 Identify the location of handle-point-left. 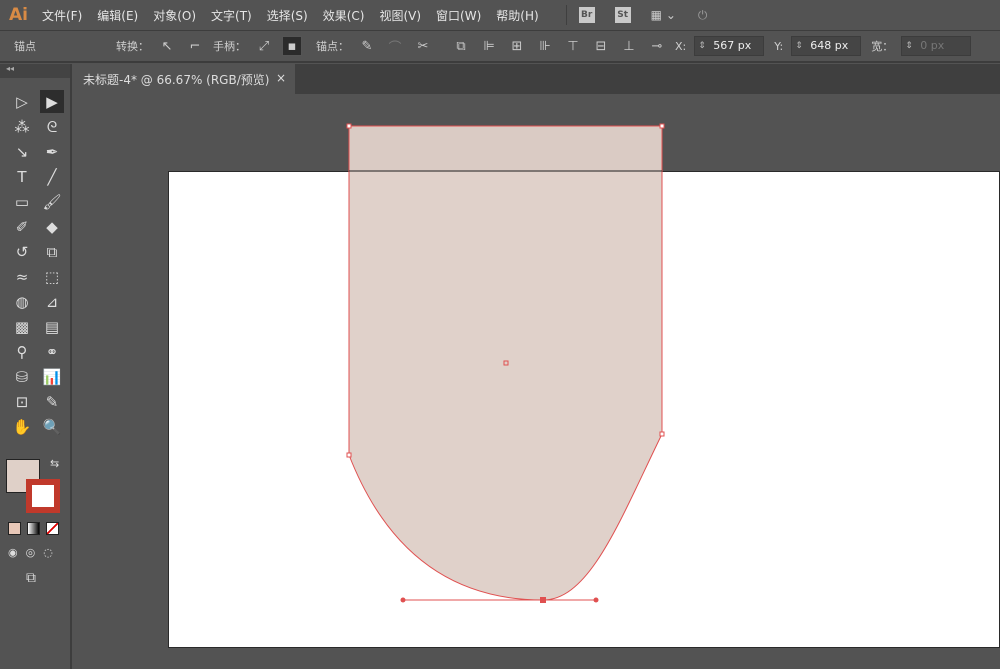
(403, 600).